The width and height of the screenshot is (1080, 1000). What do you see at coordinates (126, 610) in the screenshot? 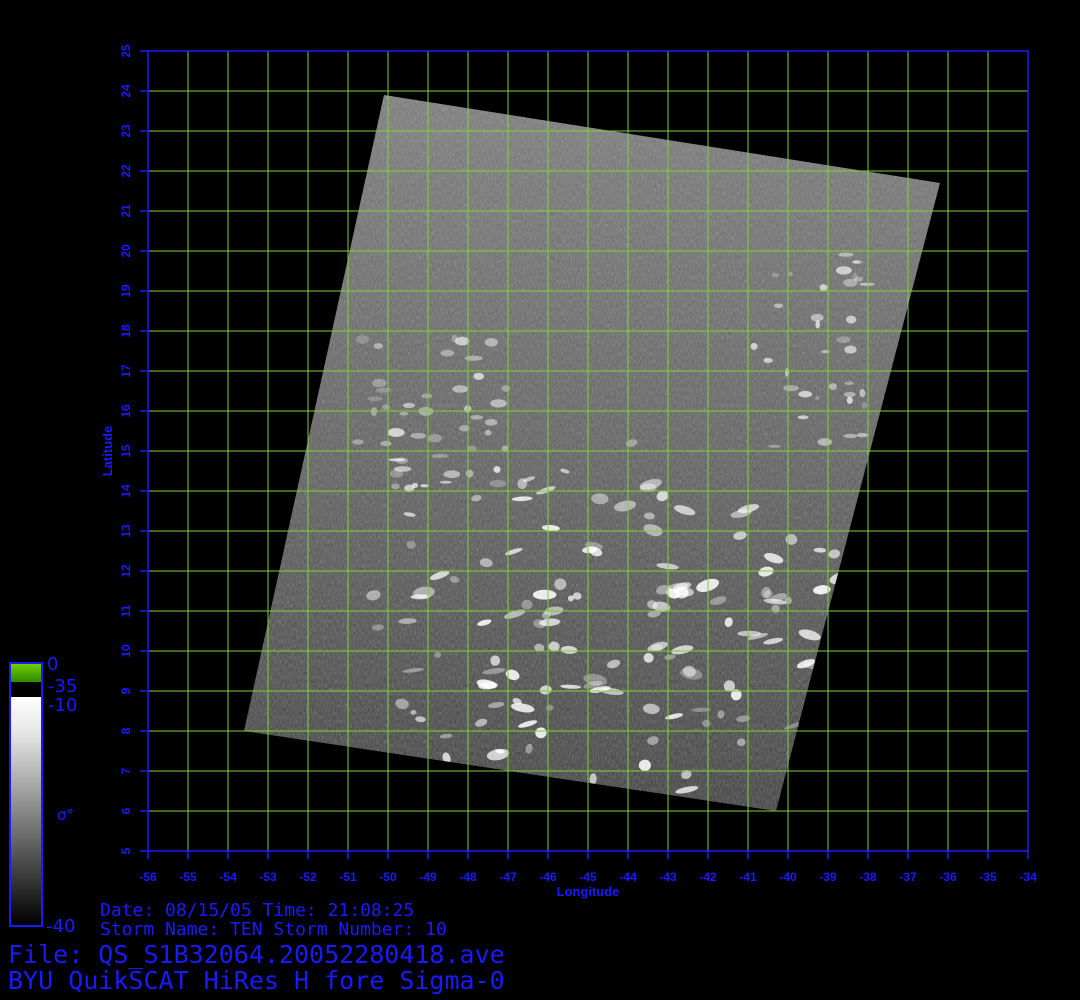
I see `y-tick-label: 11` at bounding box center [126, 610].